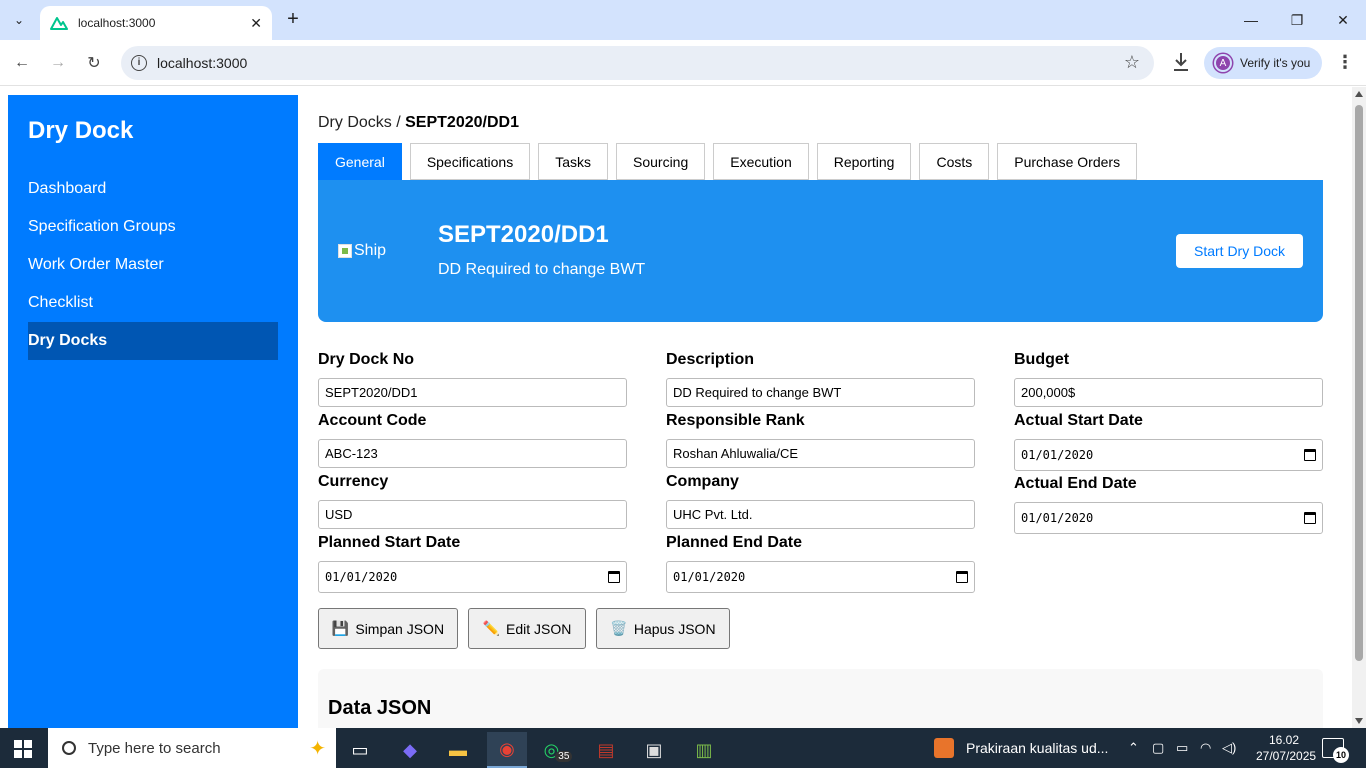 Image resolution: width=1366 pixels, height=768 pixels. What do you see at coordinates (1359, 383) in the screenshot?
I see `scrollbar-thumb` at bounding box center [1359, 383].